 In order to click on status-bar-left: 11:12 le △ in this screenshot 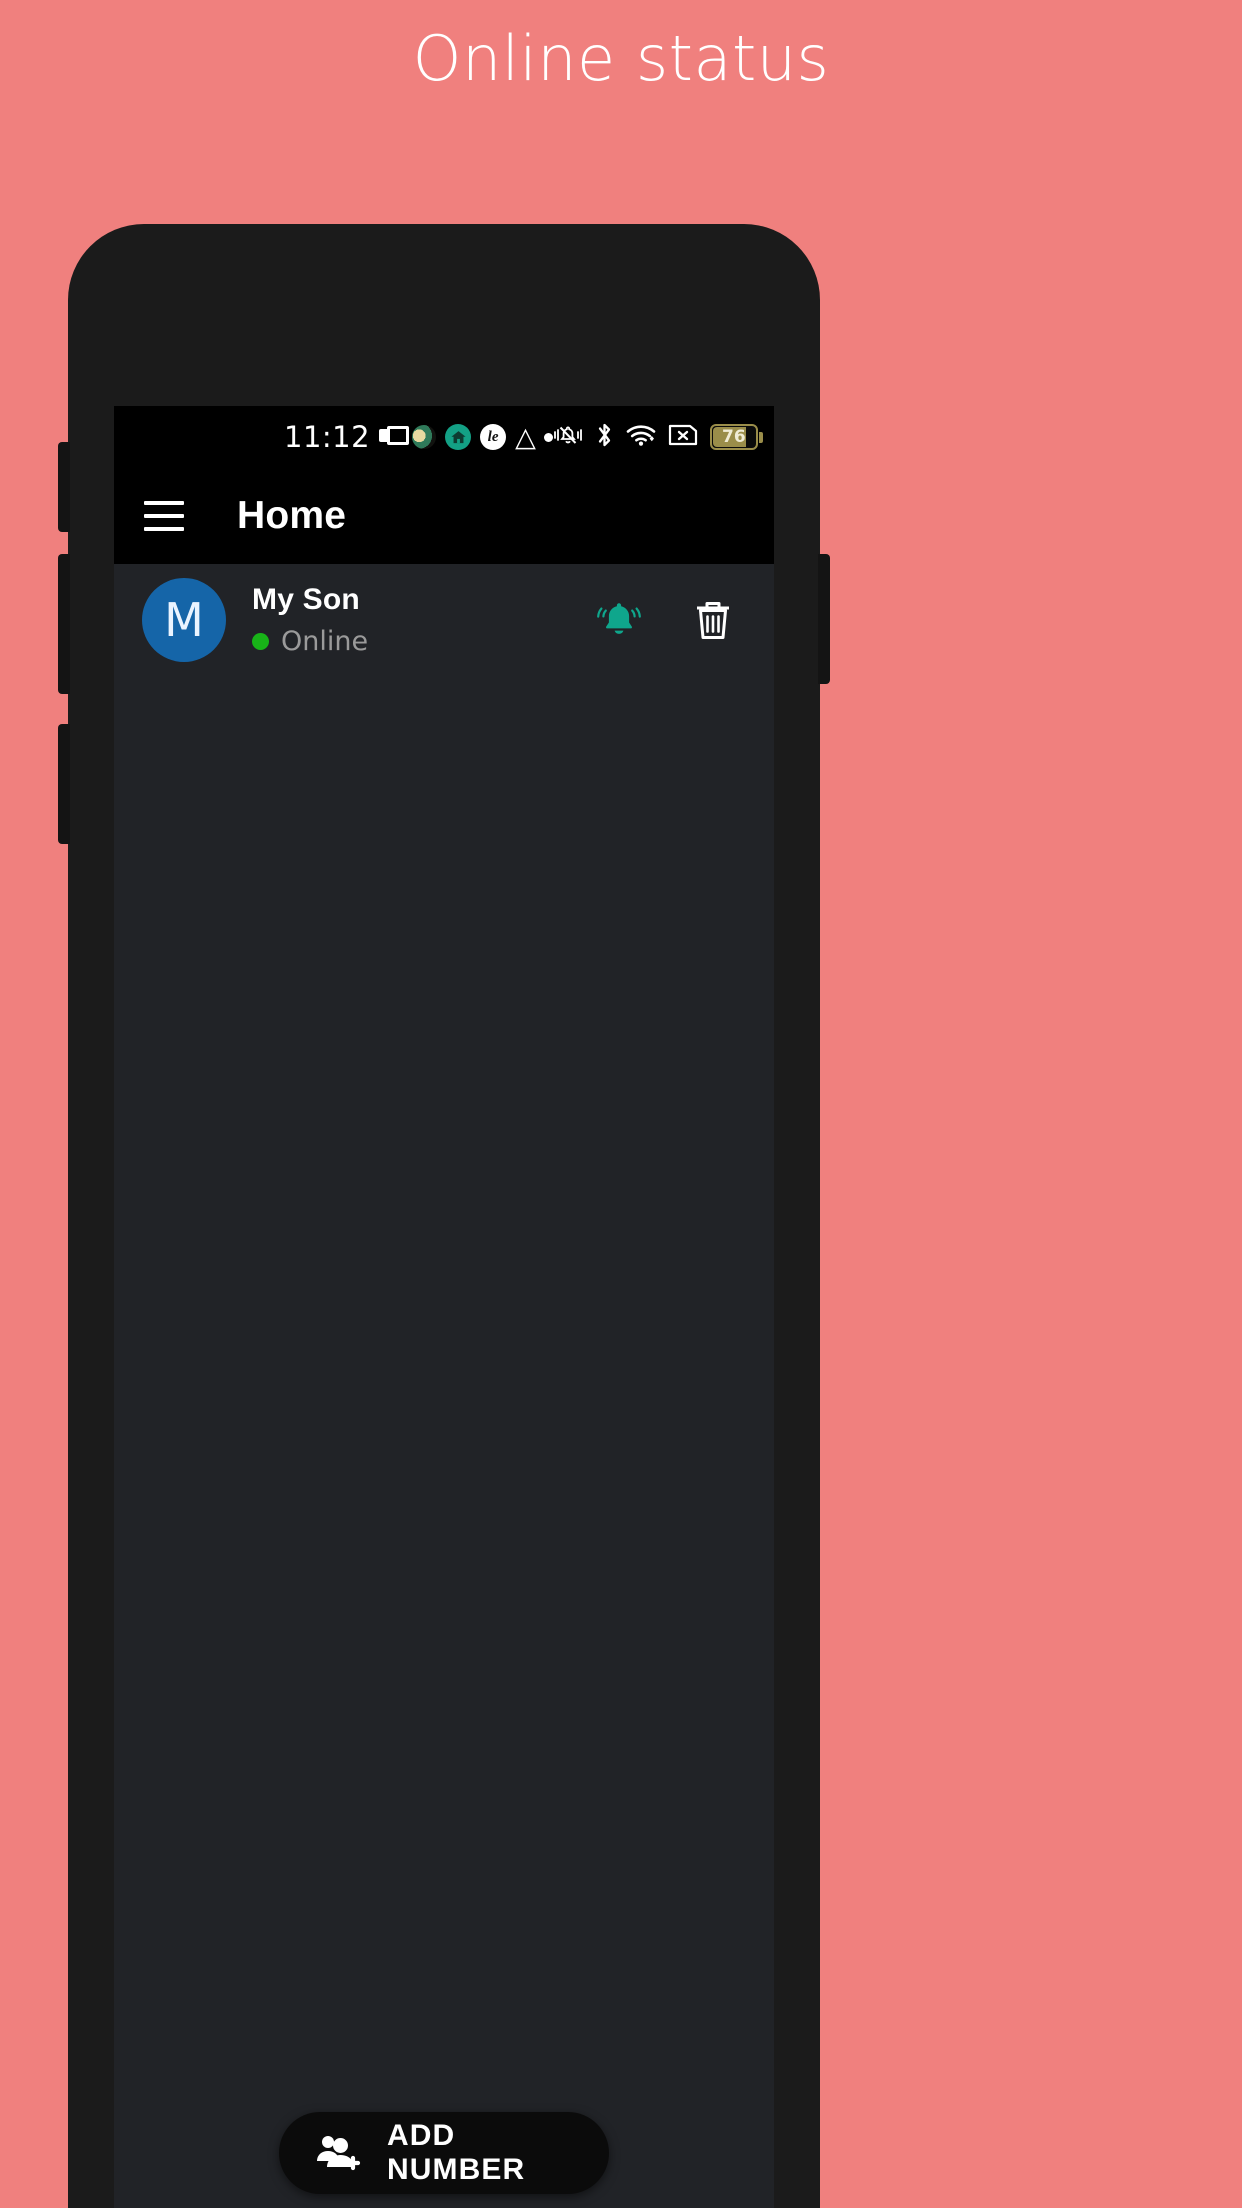, I will do `click(418, 437)`.